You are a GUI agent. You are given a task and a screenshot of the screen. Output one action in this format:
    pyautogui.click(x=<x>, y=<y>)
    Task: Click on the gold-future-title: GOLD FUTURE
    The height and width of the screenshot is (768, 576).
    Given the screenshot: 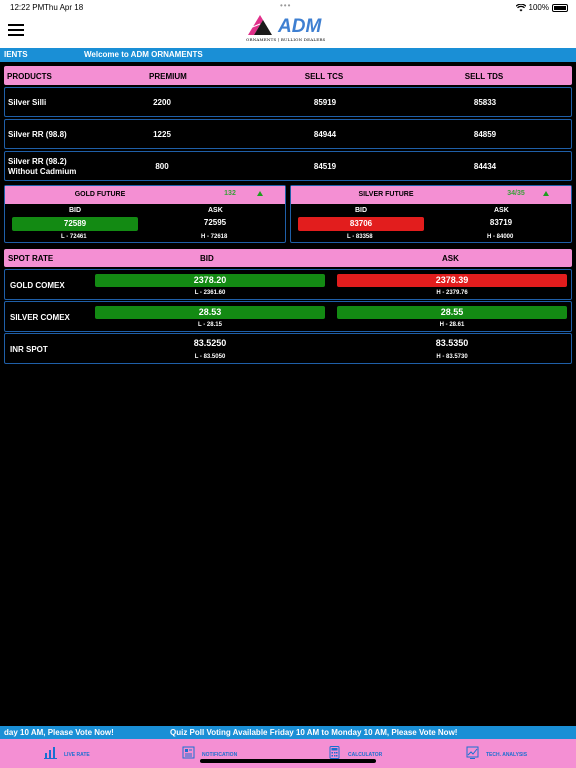 What is the action you would take?
    pyautogui.click(x=100, y=194)
    